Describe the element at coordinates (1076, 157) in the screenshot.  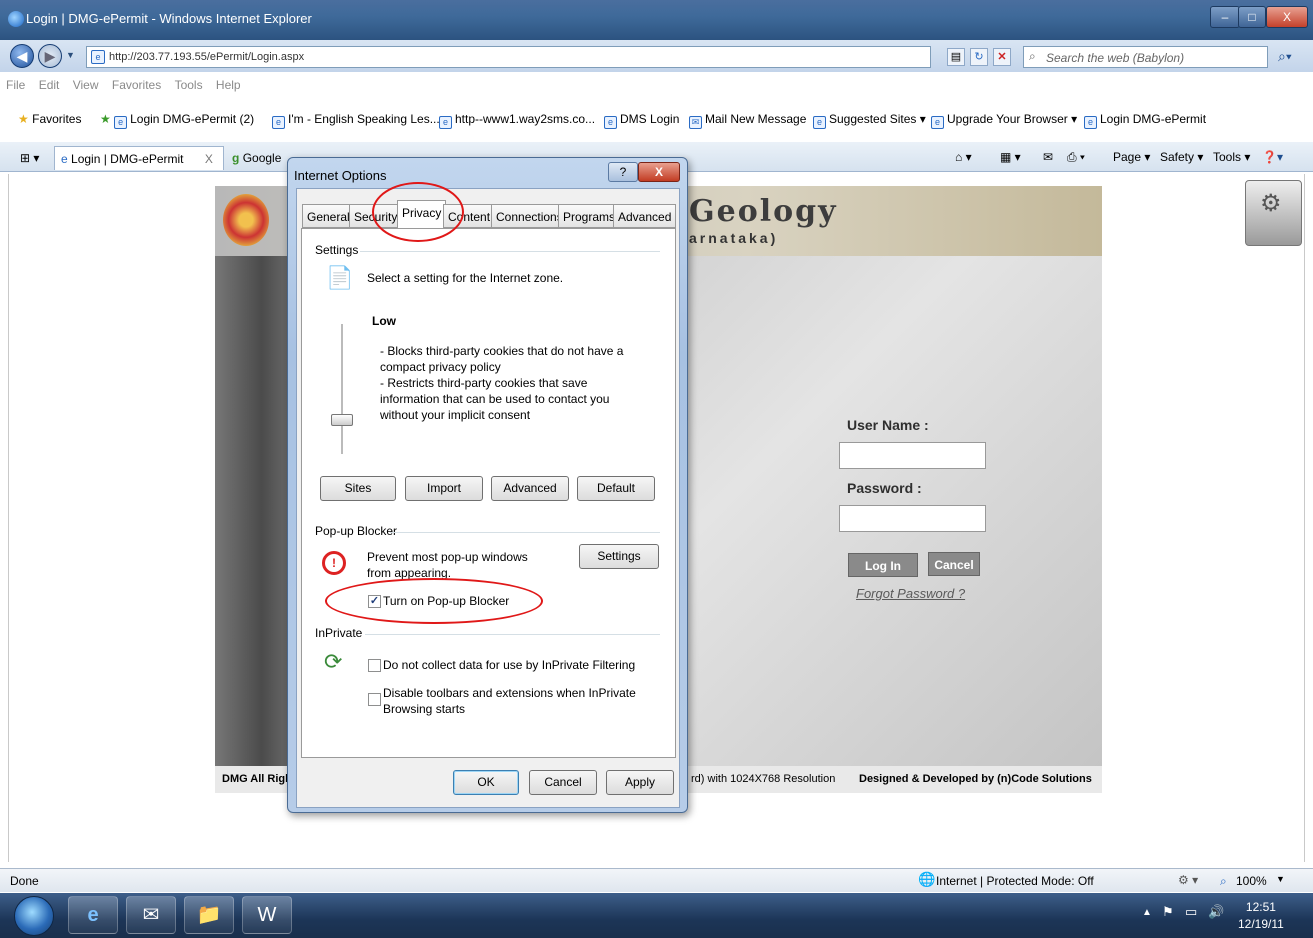
I see `print-icon: ⎙ ▾` at that location.